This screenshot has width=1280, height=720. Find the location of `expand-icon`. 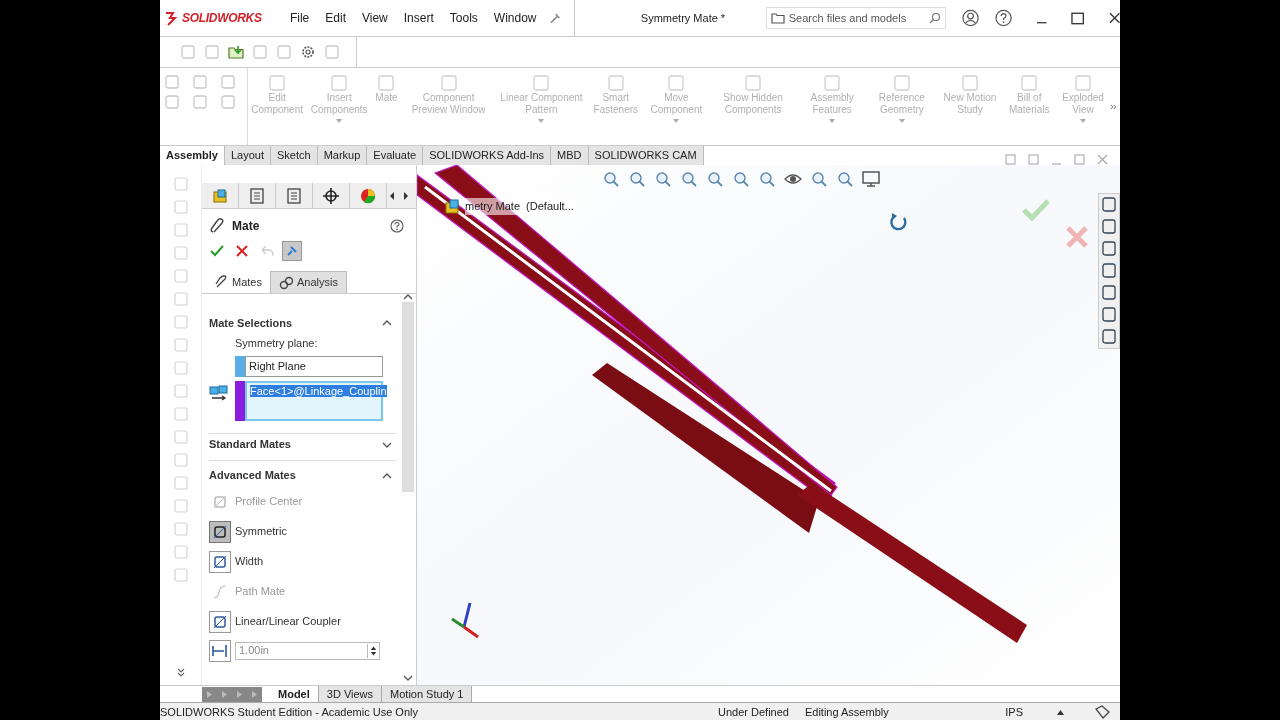

expand-icon is located at coordinates (387, 444).